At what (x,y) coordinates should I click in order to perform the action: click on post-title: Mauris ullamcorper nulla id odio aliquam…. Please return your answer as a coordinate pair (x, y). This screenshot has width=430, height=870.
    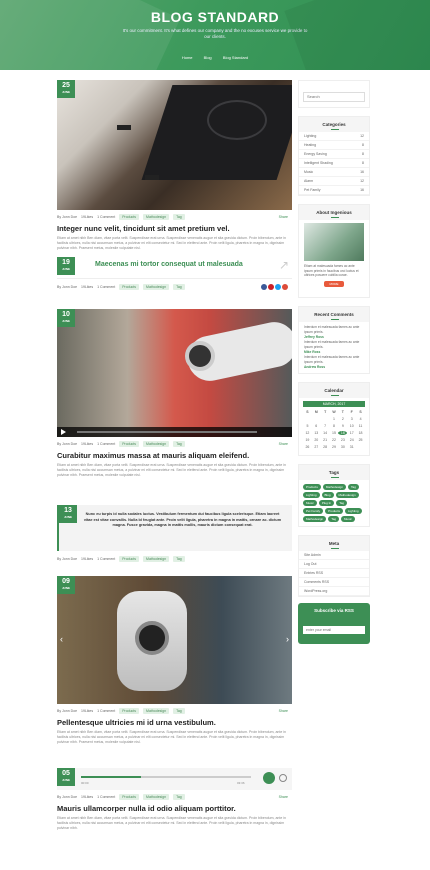
    Looking at the image, I should click on (174, 808).